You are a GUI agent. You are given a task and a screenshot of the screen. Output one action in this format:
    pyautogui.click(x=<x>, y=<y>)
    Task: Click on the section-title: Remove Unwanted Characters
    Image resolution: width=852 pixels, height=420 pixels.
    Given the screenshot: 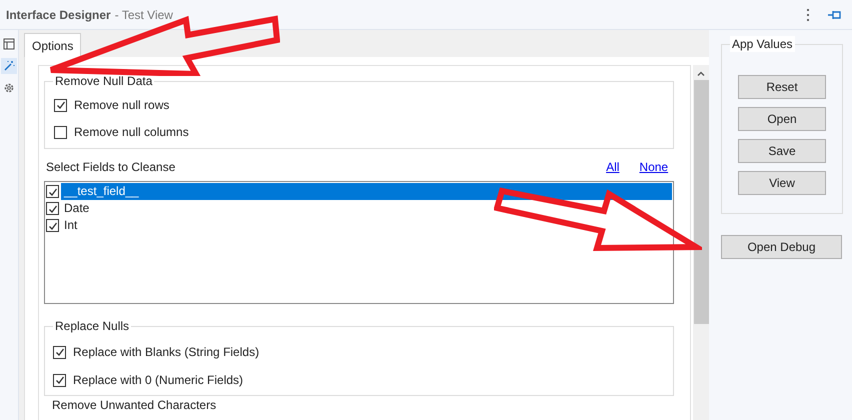 What is the action you would take?
    pyautogui.click(x=134, y=405)
    